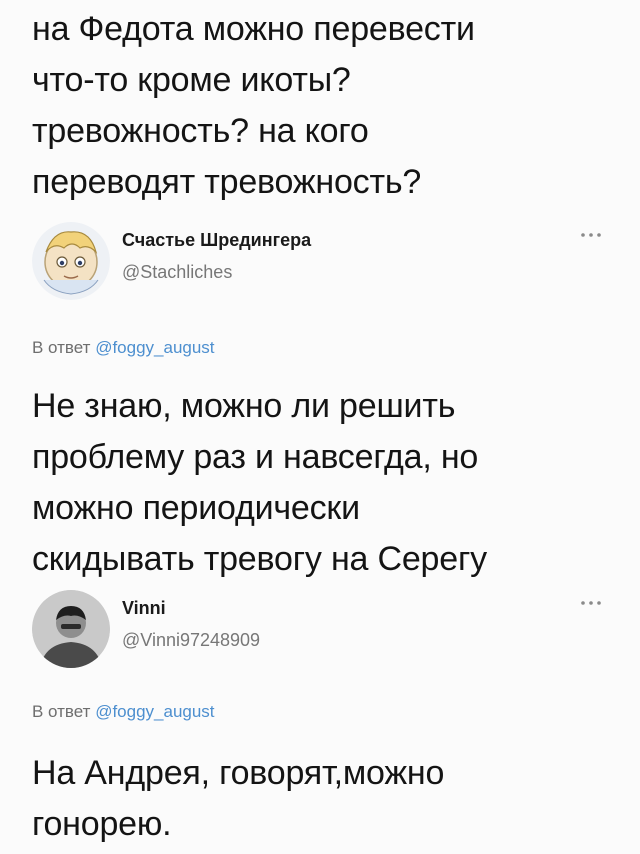 The width and height of the screenshot is (640, 854). I want to click on reply-2-in-reply-to: В ответ @foggy_august, so click(123, 712).